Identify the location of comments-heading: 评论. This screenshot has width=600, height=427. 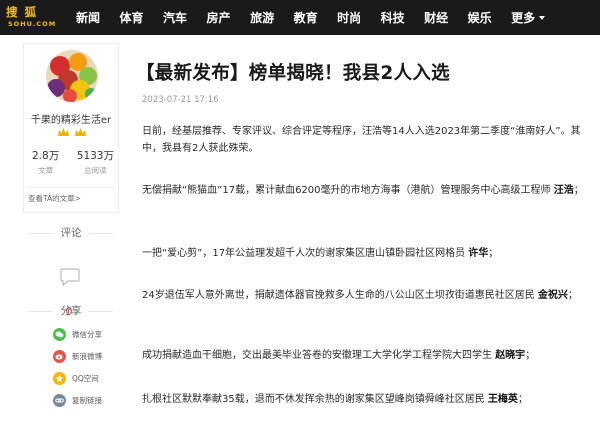
(71, 232).